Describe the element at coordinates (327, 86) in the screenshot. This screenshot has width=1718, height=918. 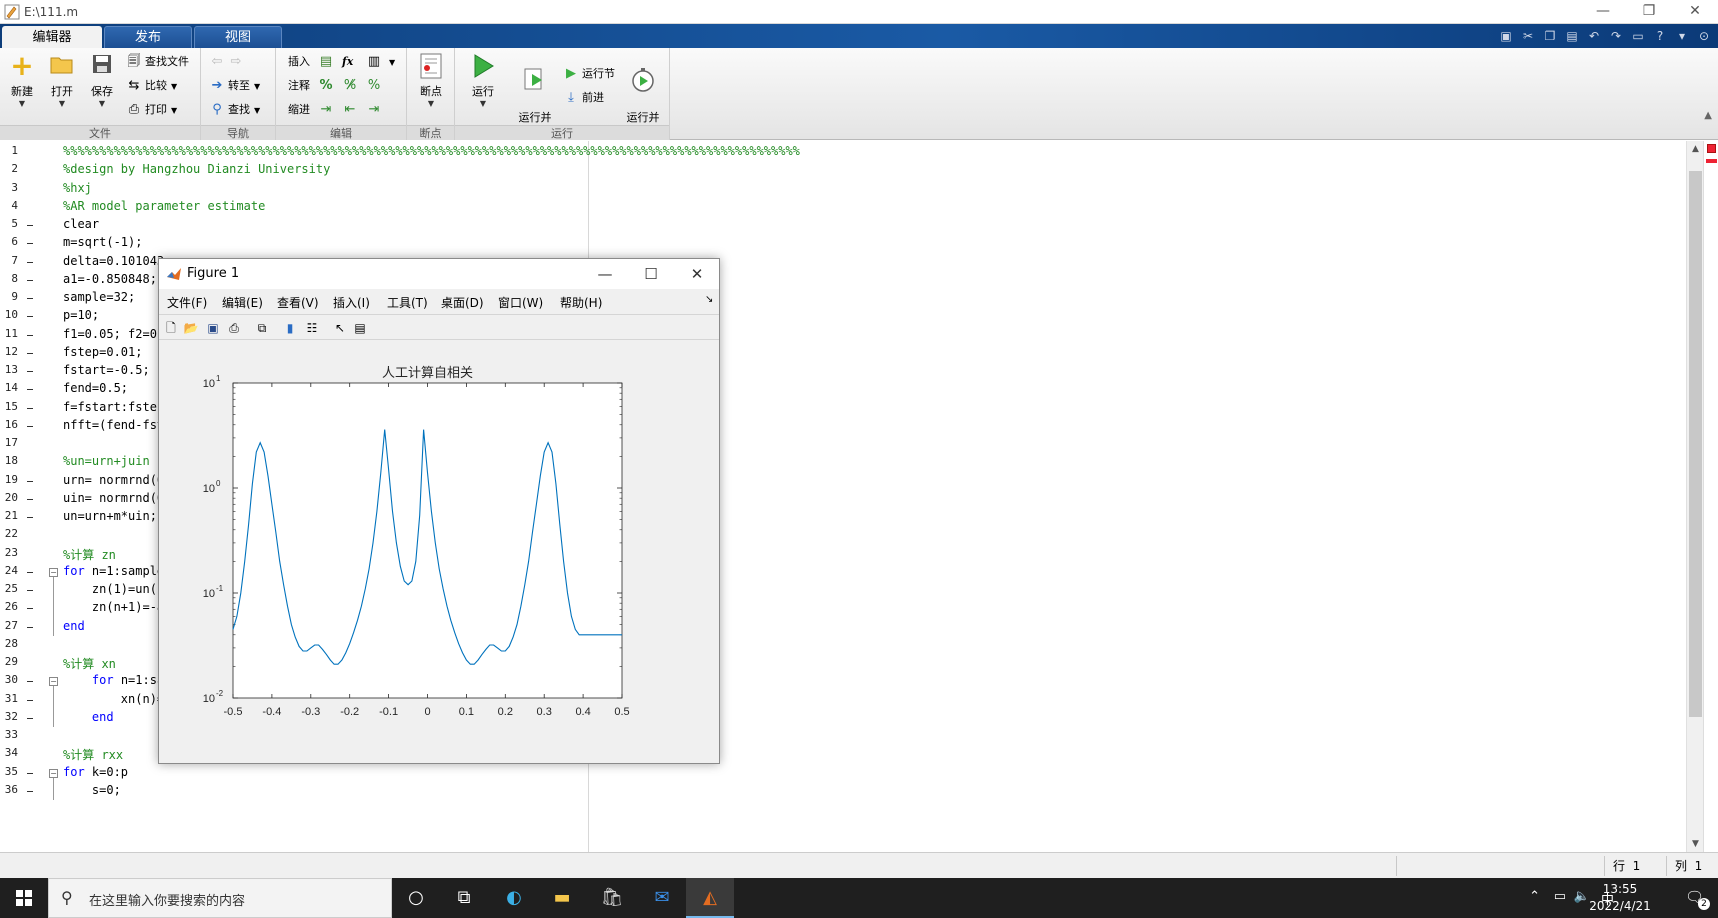
I see `comment-percent-icon: %` at that location.